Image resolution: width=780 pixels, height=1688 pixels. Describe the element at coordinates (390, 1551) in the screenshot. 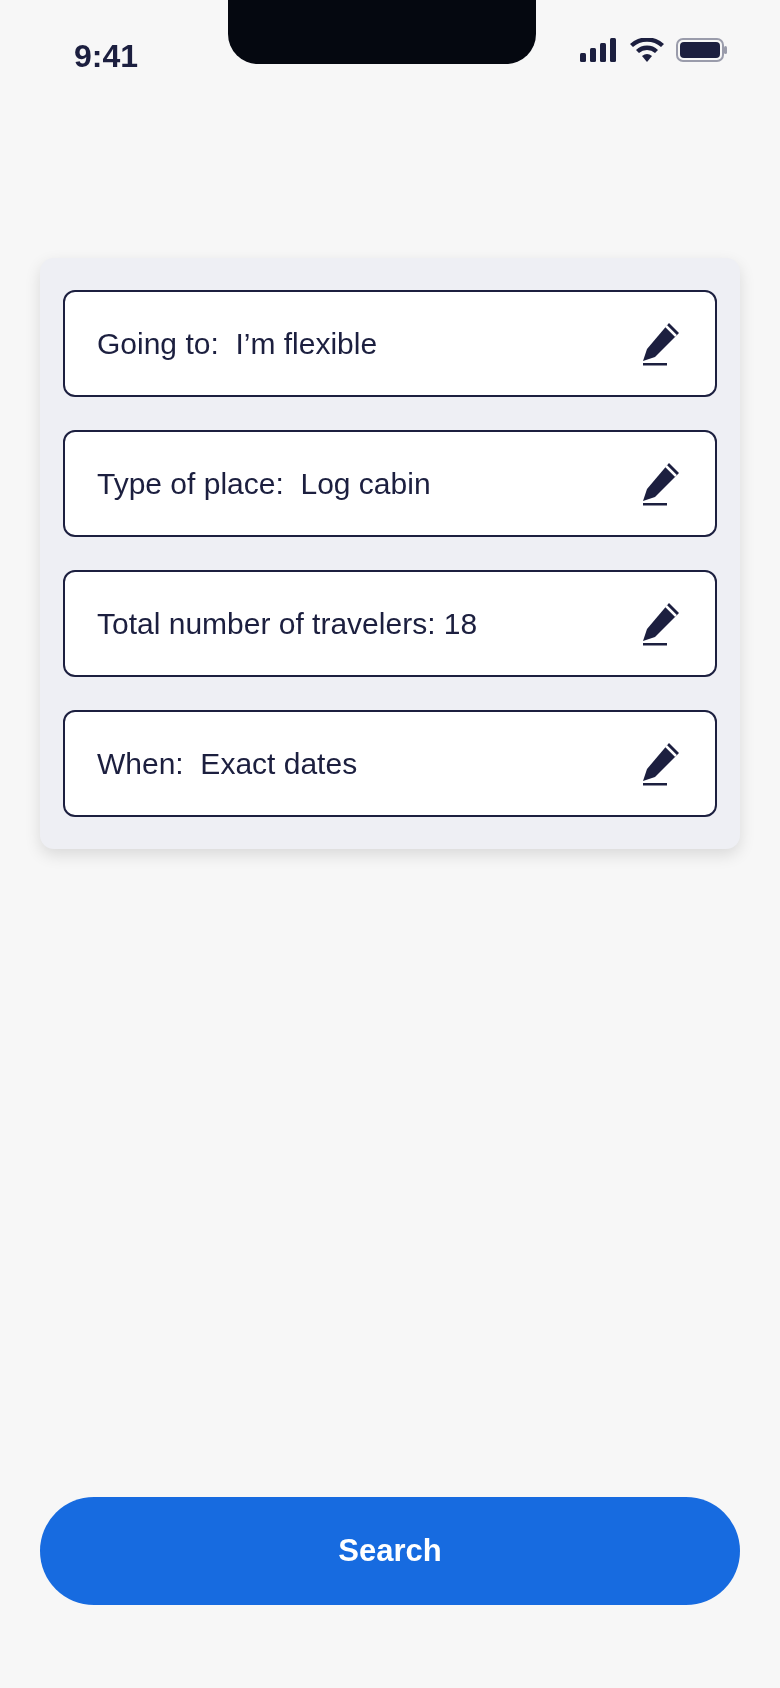

I see `search-button: Search` at that location.